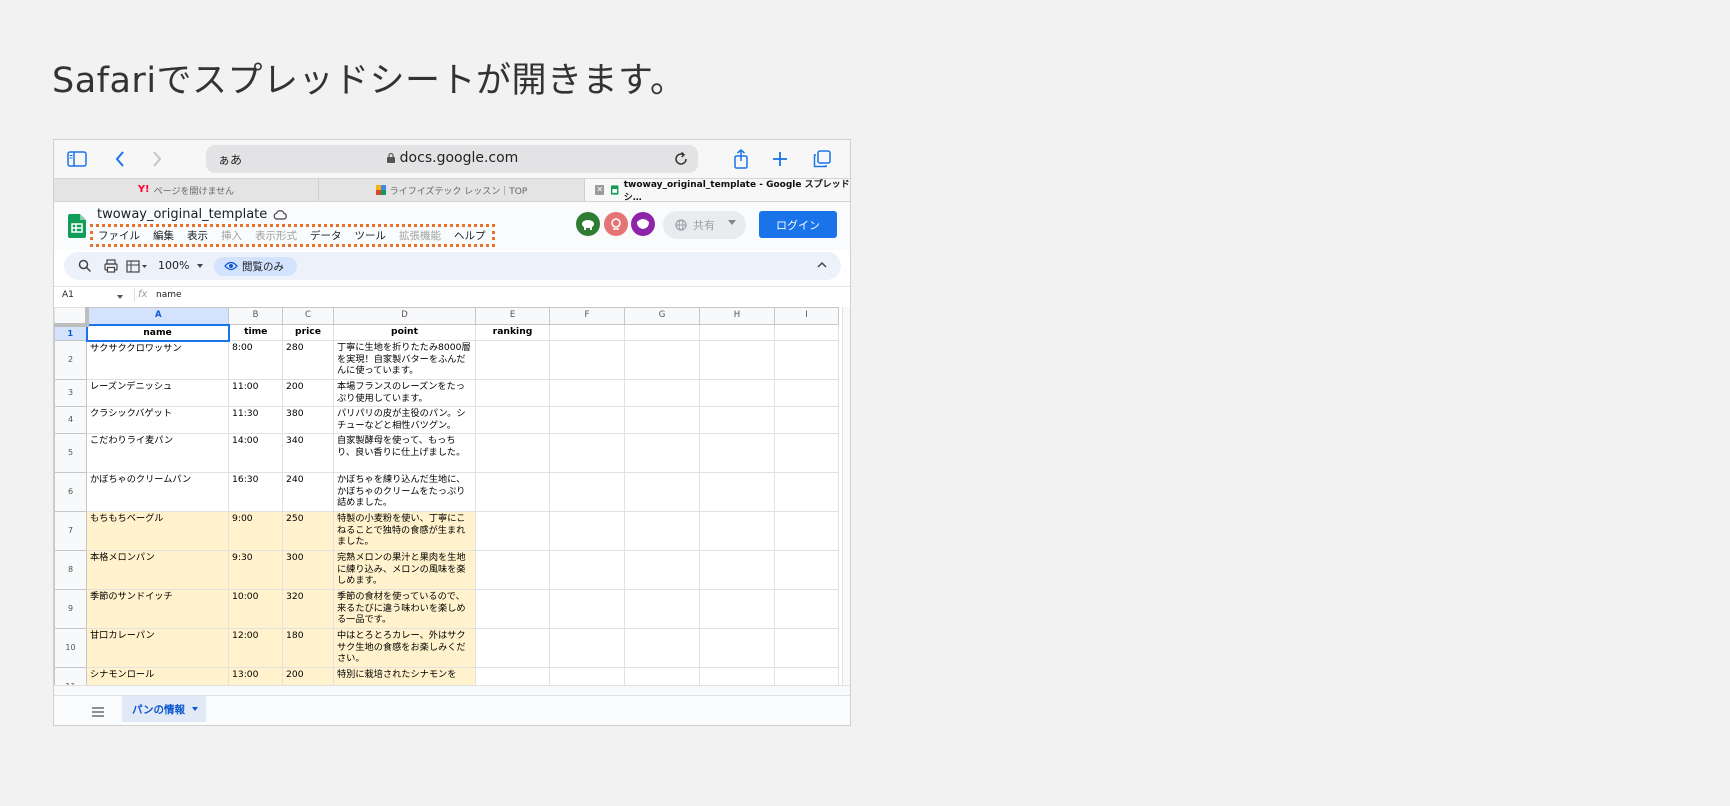 The width and height of the screenshot is (1730, 806). What do you see at coordinates (404, 531) in the screenshot?
I see `cell: 特製の小麦粉を使い、丁寧にこねることで独特の食感が生まれました。` at bounding box center [404, 531].